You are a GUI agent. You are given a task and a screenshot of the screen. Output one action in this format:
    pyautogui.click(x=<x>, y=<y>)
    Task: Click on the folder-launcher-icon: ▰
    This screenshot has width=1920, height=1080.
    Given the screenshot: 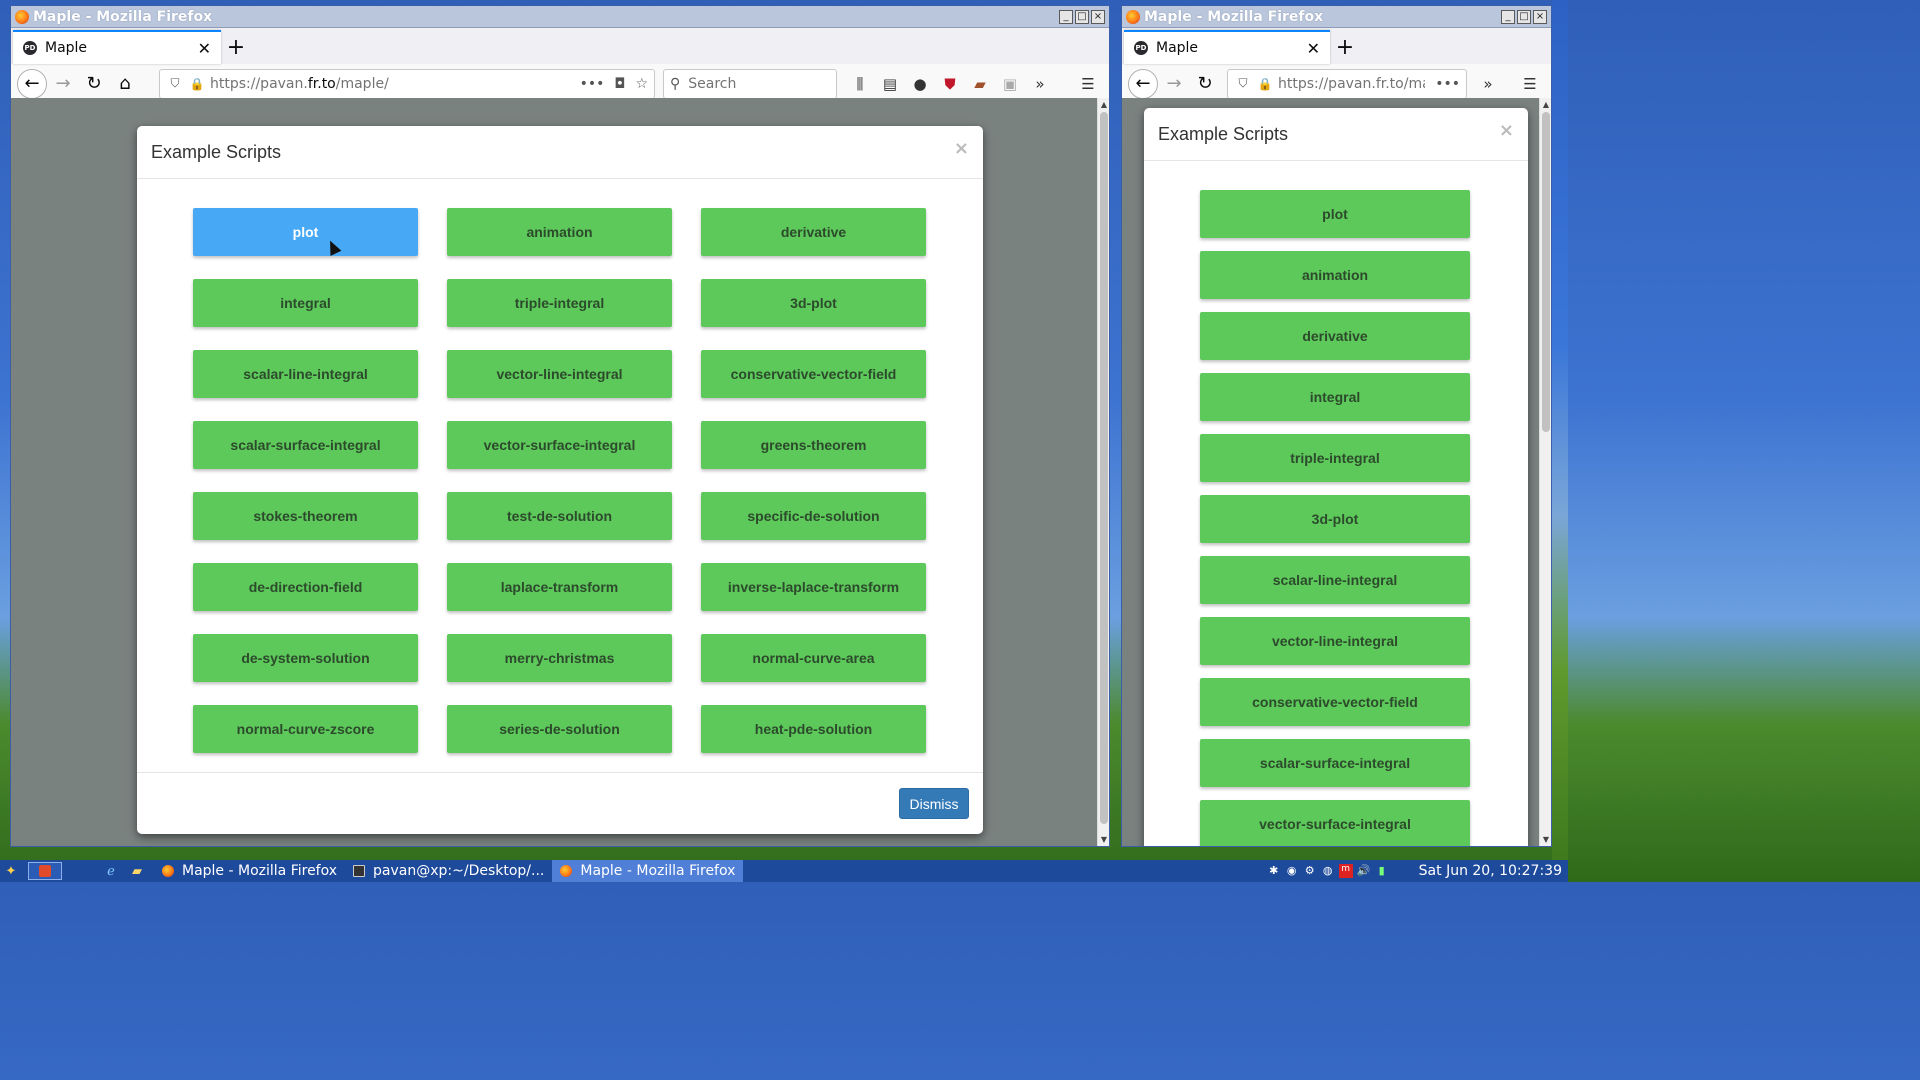 What is the action you would take?
    pyautogui.click(x=137, y=871)
    